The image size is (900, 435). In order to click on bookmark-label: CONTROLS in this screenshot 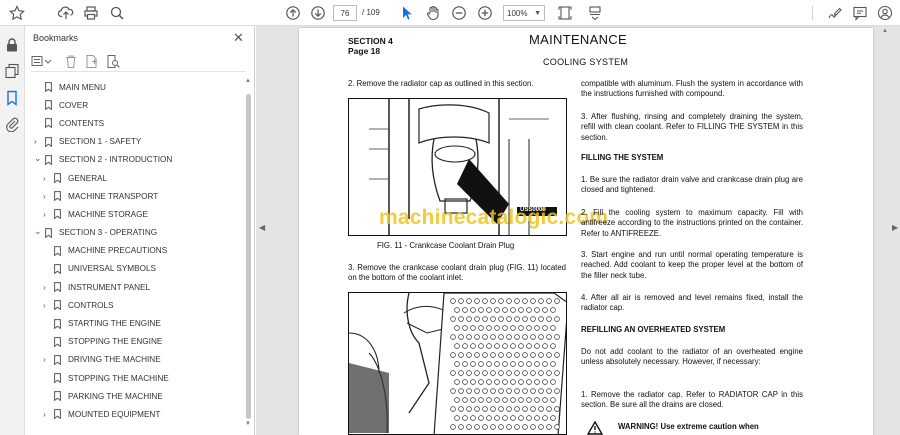, I will do `click(91, 305)`.